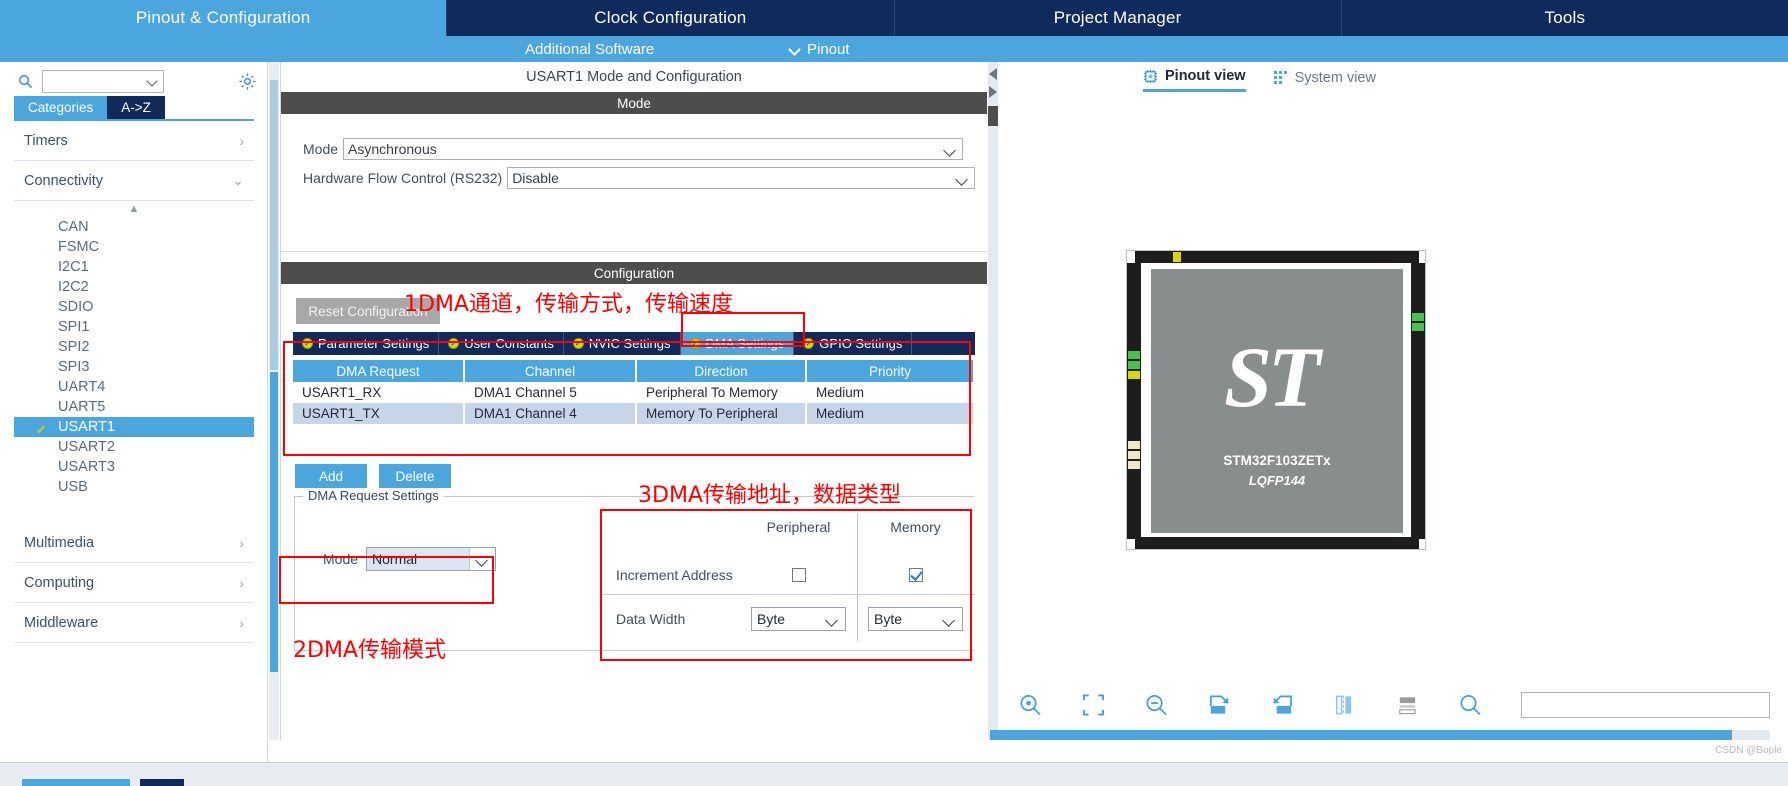  I want to click on sidebar-group-computing: Computing ›, so click(134, 583).